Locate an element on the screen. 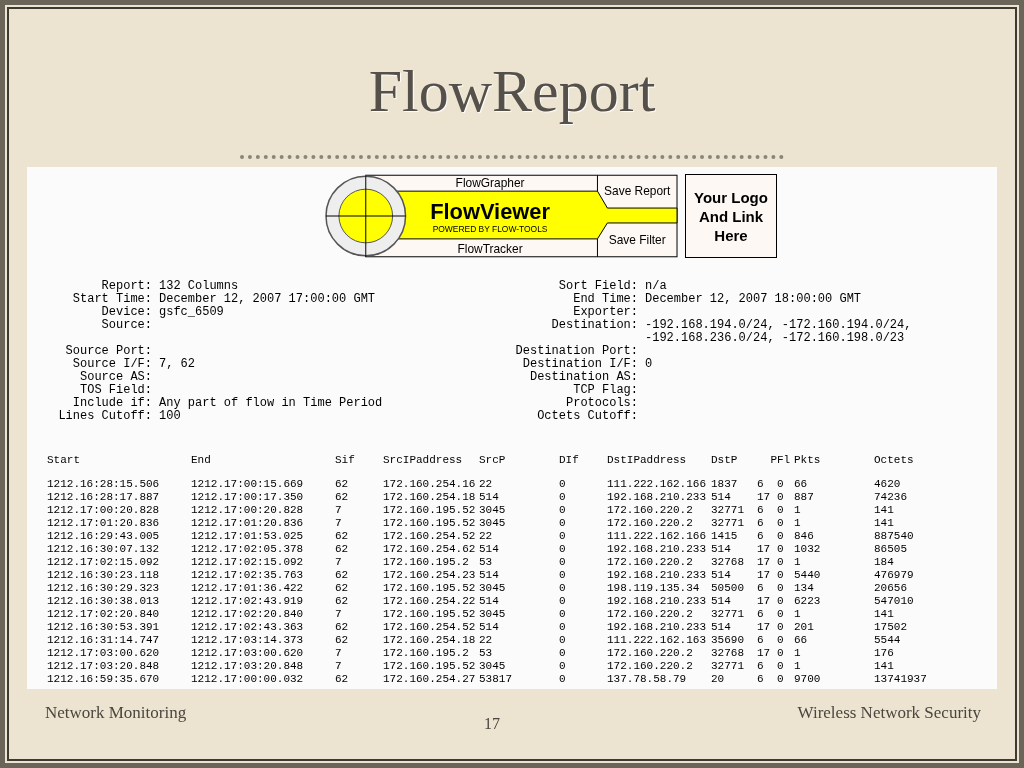  table-cell: 1212.17:03:14.373 is located at coordinates (247, 640).